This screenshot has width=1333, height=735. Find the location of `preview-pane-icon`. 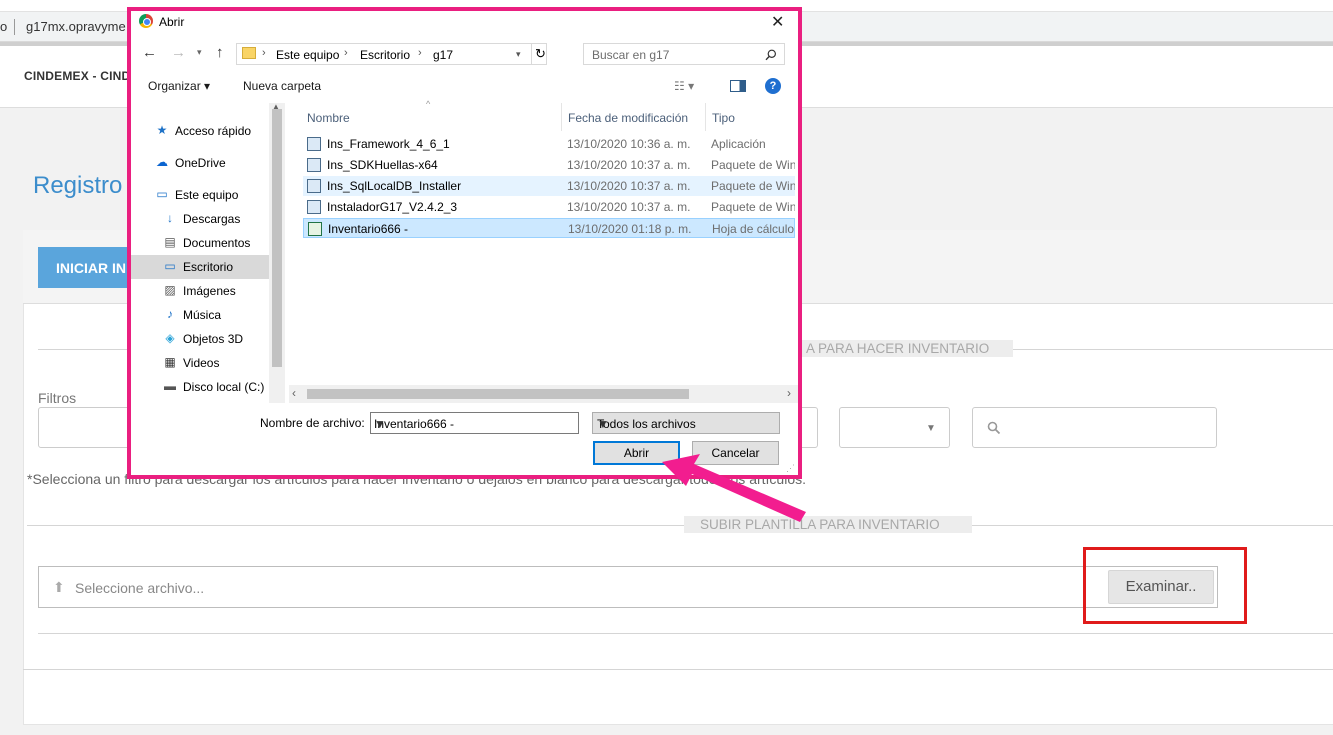

preview-pane-icon is located at coordinates (738, 86).